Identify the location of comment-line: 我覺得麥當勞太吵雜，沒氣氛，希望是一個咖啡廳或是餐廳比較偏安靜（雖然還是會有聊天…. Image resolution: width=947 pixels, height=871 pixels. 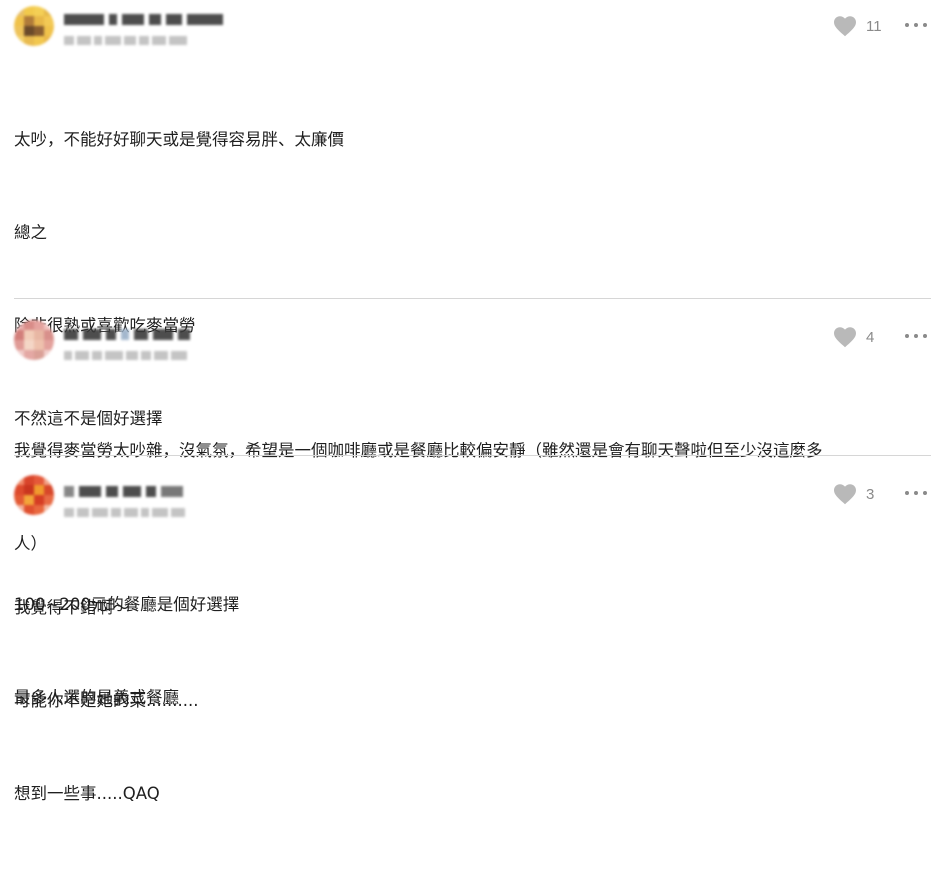
(418, 450).